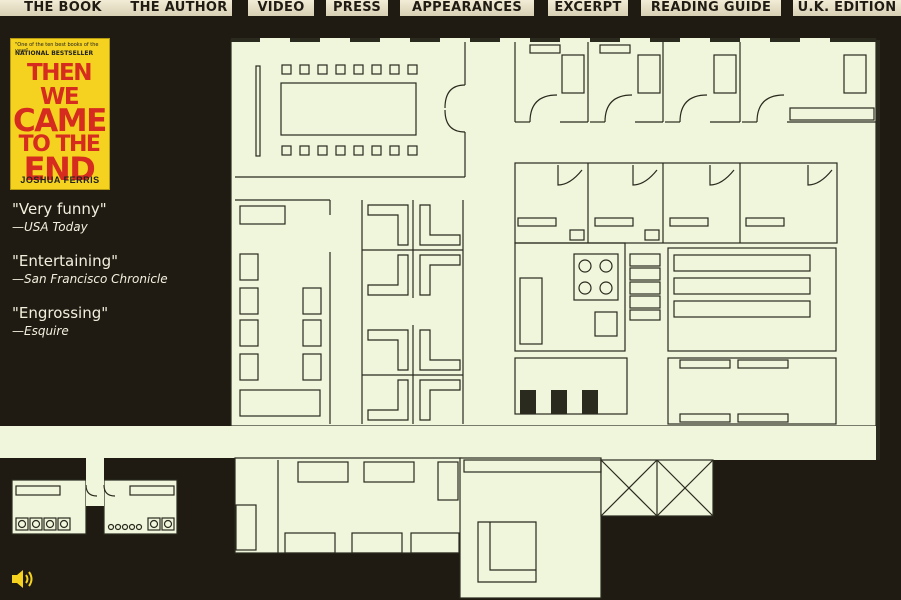  Describe the element at coordinates (50, 227) in the screenshot. I see `quote-source-1: —USA Today` at that location.